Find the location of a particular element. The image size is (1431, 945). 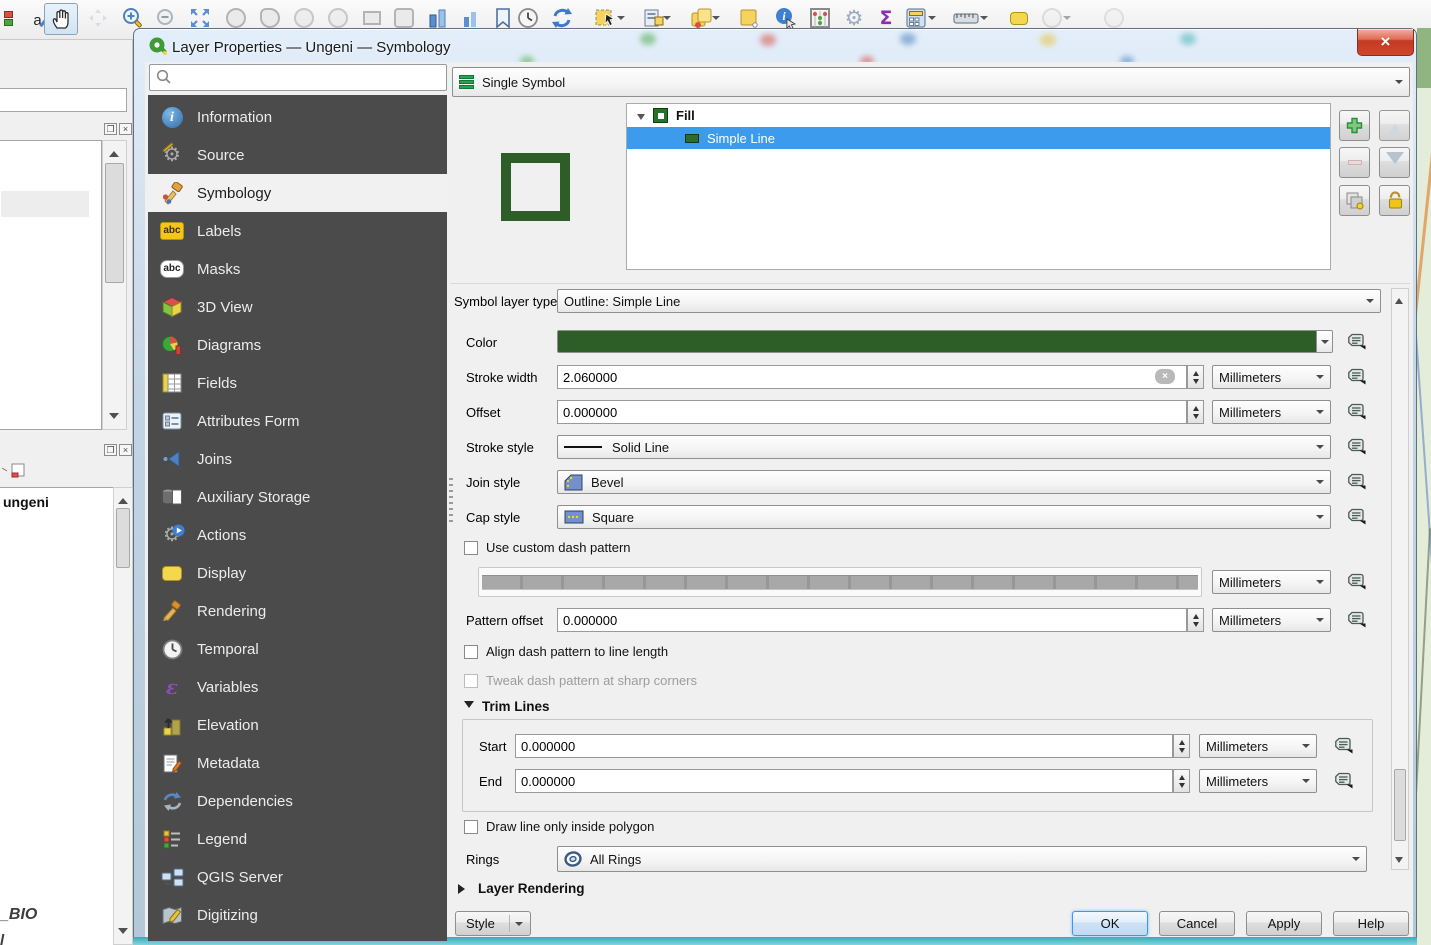

sidebar-item-3d-view: 3D View is located at coordinates (297, 307).